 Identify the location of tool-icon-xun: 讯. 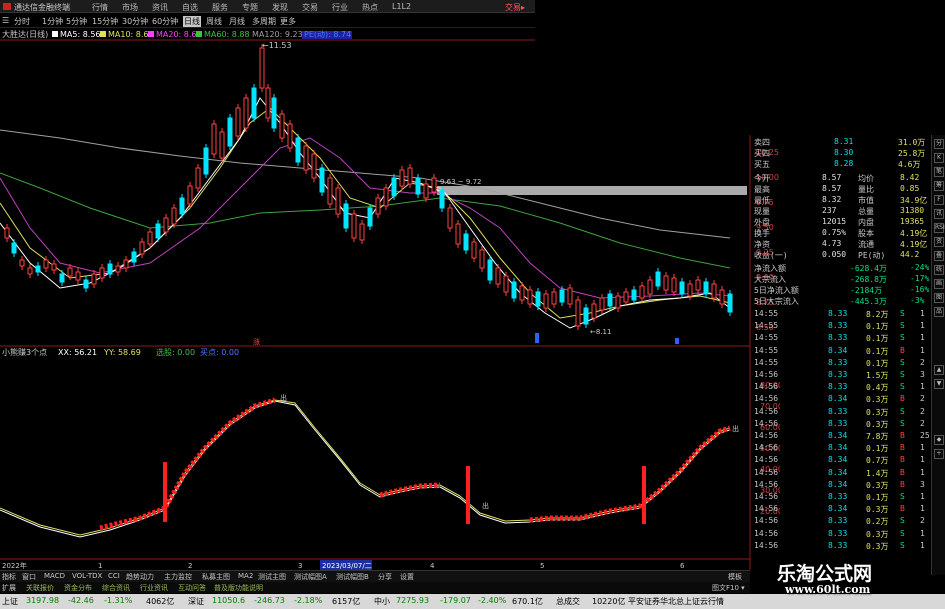
(939, 214).